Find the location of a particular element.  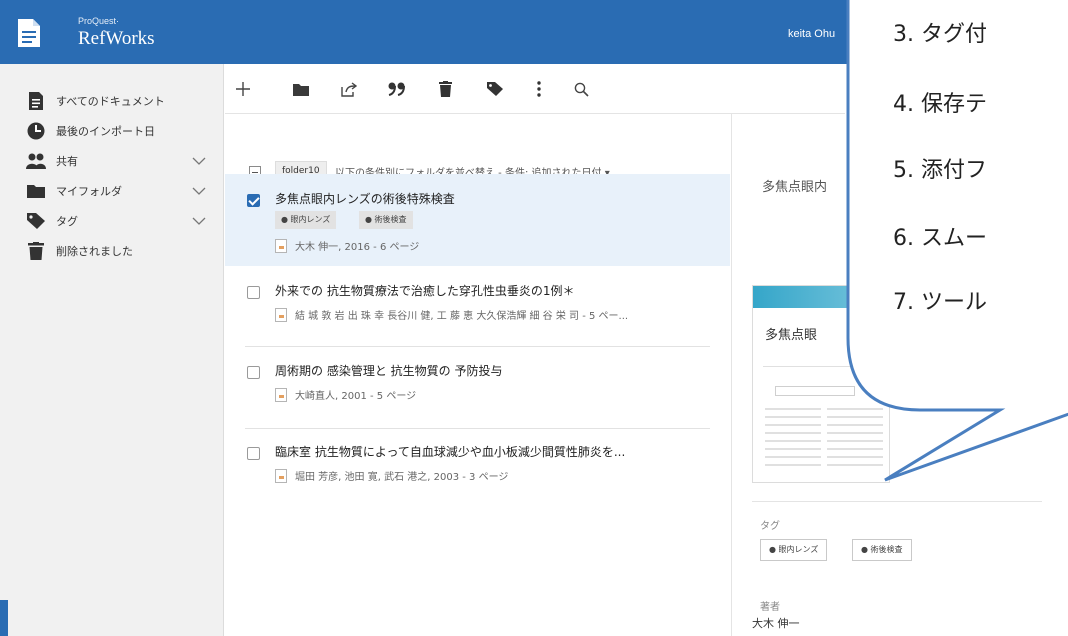

thumbnail-title: 多焦点眼 is located at coordinates (791, 335).